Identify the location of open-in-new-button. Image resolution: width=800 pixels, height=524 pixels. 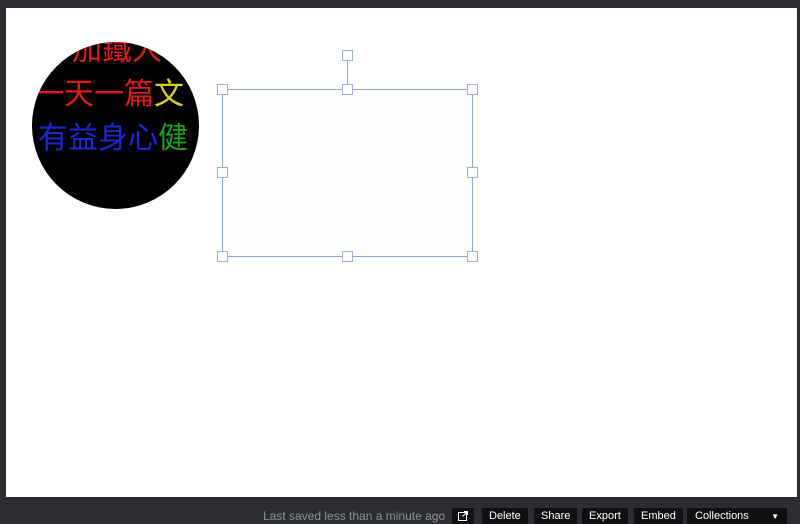
(463, 516).